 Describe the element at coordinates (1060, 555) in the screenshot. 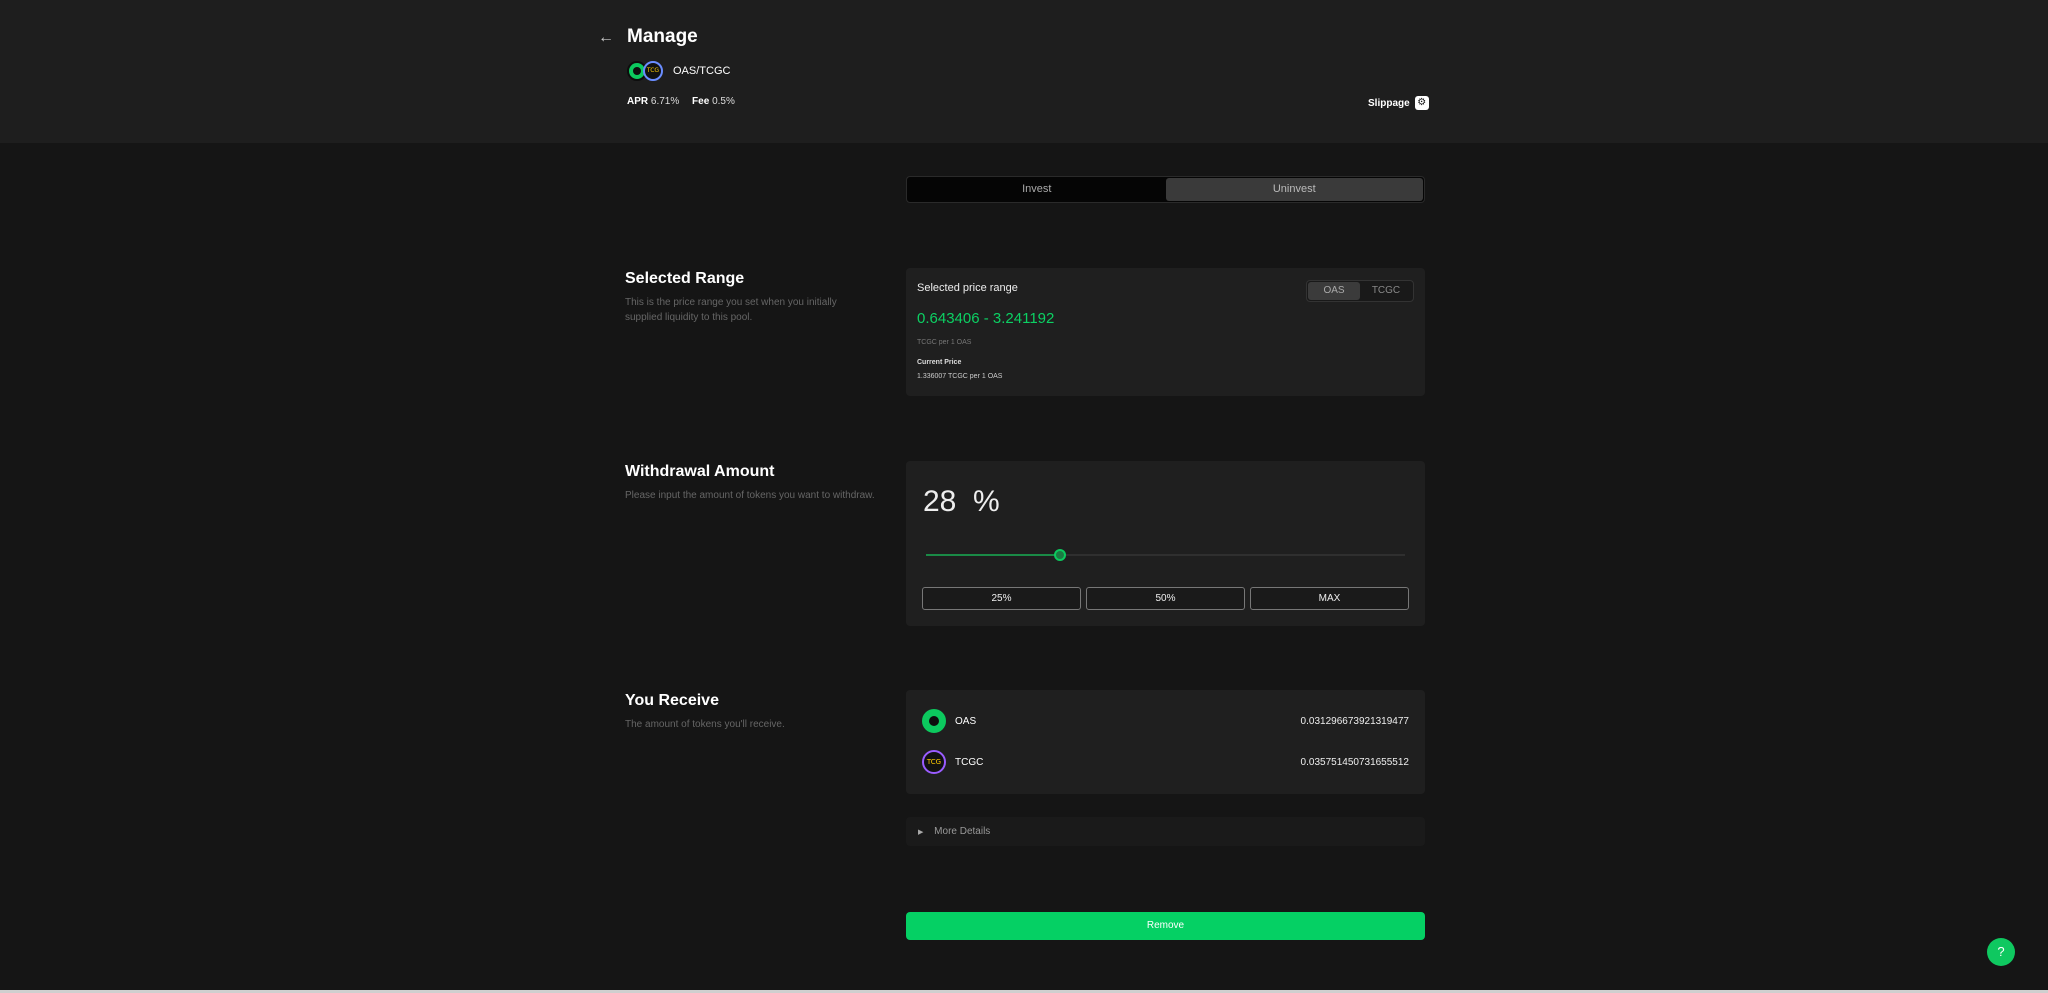

I see `slider-thumb` at that location.